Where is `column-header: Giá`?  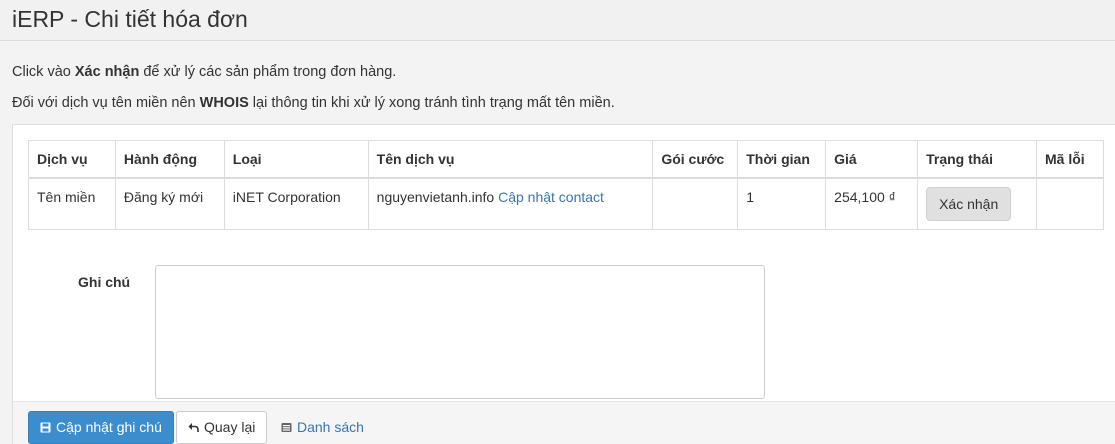 column-header: Giá is located at coordinates (872, 159).